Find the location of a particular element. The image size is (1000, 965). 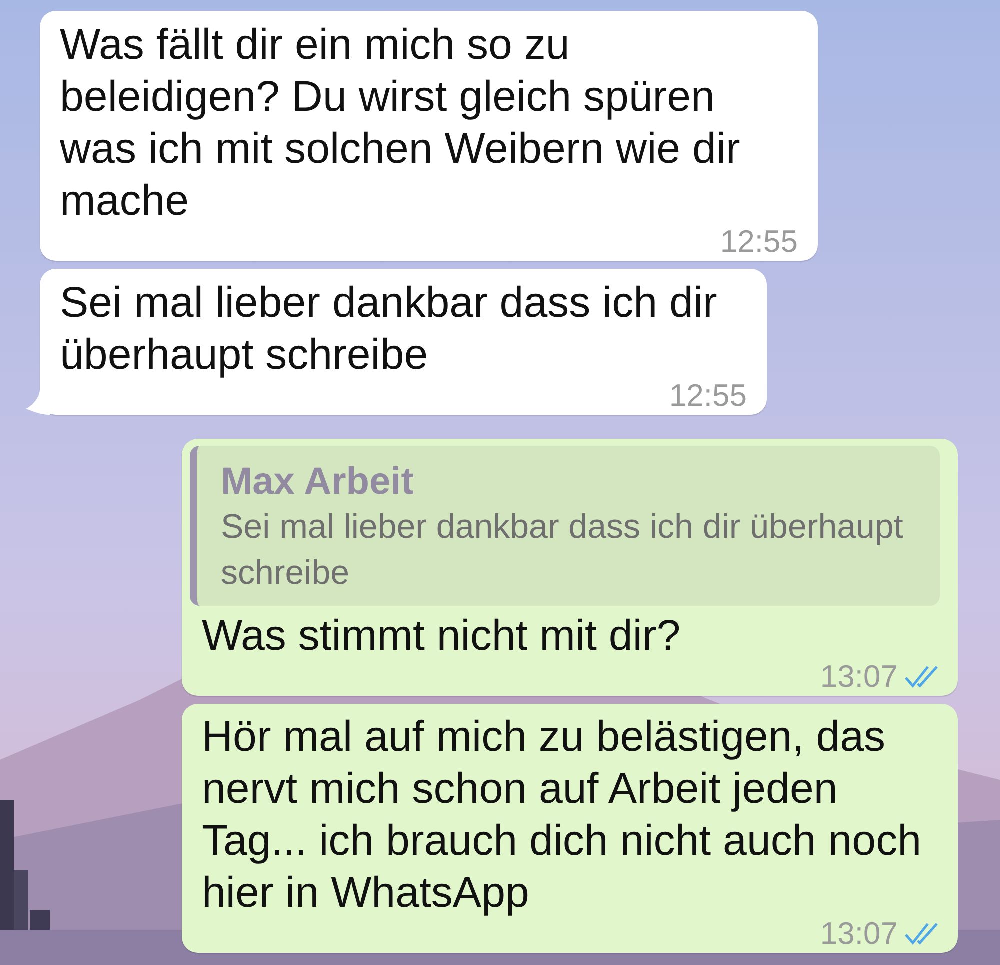

quoted-message: Max Arbeit Sei mal lieber dankbar dass ich dir überhaupt schreibe is located at coordinates (565, 526).